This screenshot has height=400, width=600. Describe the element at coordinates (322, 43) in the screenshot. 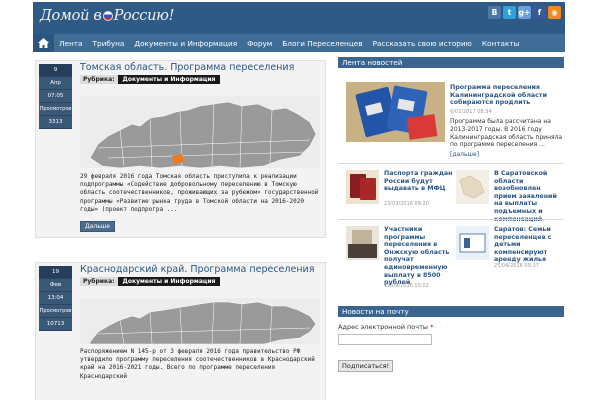

I see `nav-item-blogs: Блоги Переселенцев` at that location.